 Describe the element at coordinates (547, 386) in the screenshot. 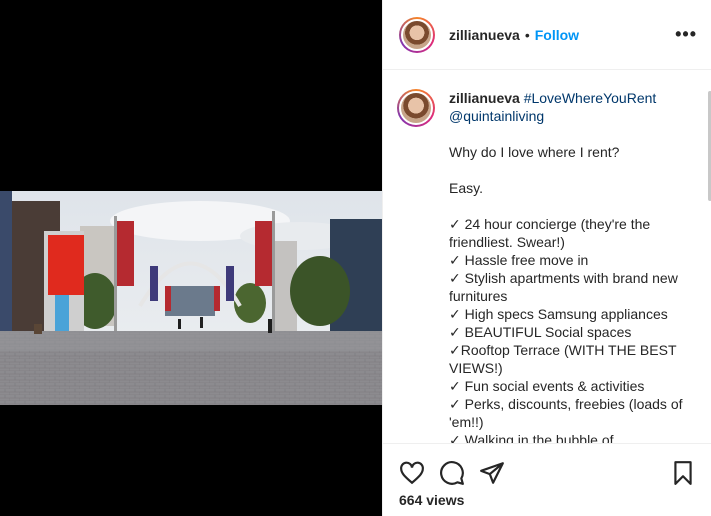

I see `caption-line: ✓ Fun social events & activities` at that location.